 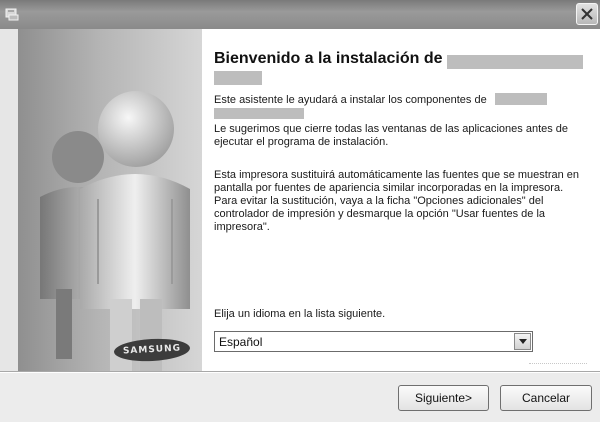 I want to click on redacted-component-name, so click(x=521, y=99).